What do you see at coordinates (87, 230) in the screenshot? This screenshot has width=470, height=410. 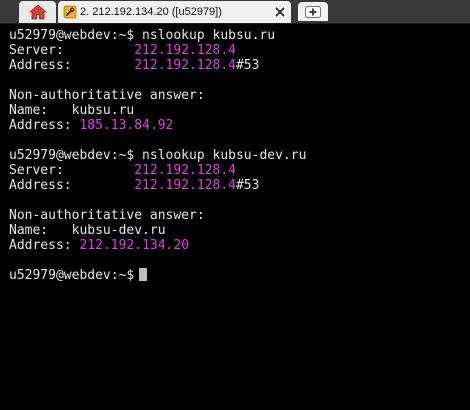 I see `terminal-line: Name: kubsu-dev.ru` at bounding box center [87, 230].